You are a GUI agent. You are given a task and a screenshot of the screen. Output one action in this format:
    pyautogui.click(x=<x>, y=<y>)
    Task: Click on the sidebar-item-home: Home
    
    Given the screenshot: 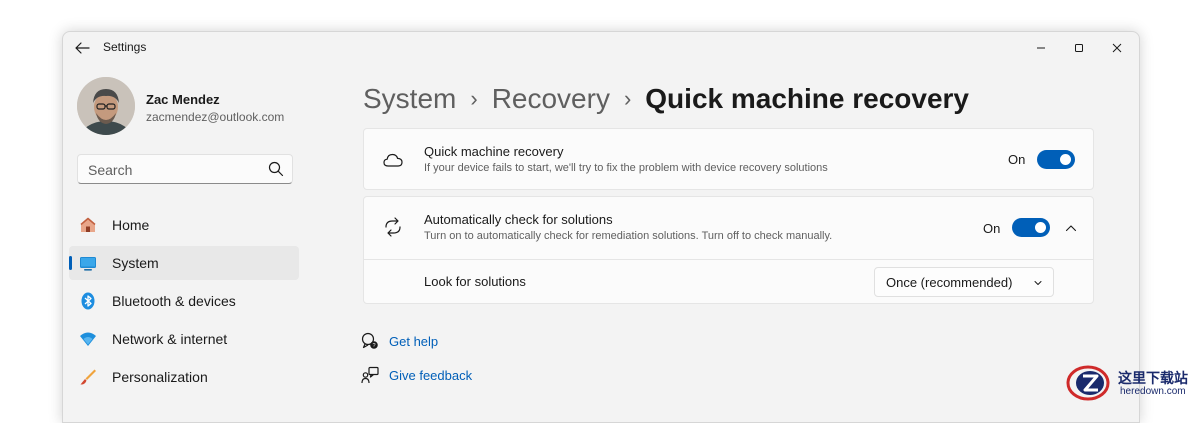 What is the action you would take?
    pyautogui.click(x=184, y=225)
    